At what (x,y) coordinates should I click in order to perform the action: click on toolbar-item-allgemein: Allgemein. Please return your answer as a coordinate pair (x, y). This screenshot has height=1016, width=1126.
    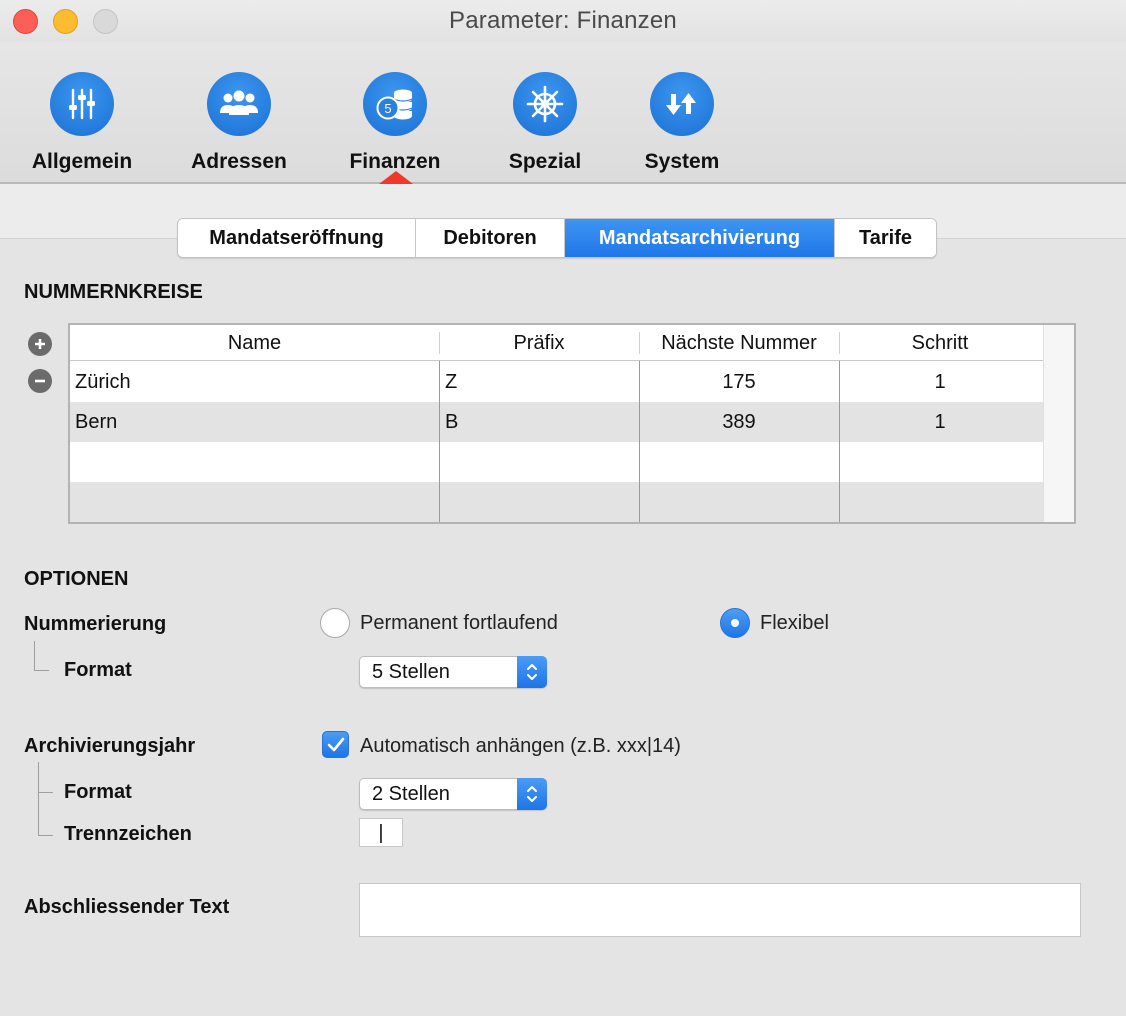
    Looking at the image, I should click on (82, 123).